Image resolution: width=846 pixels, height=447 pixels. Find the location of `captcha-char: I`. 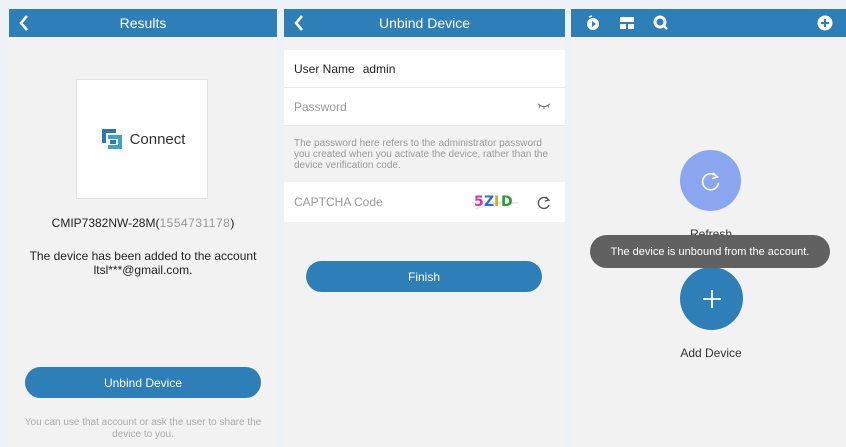

captcha-char: I is located at coordinates (497, 202).